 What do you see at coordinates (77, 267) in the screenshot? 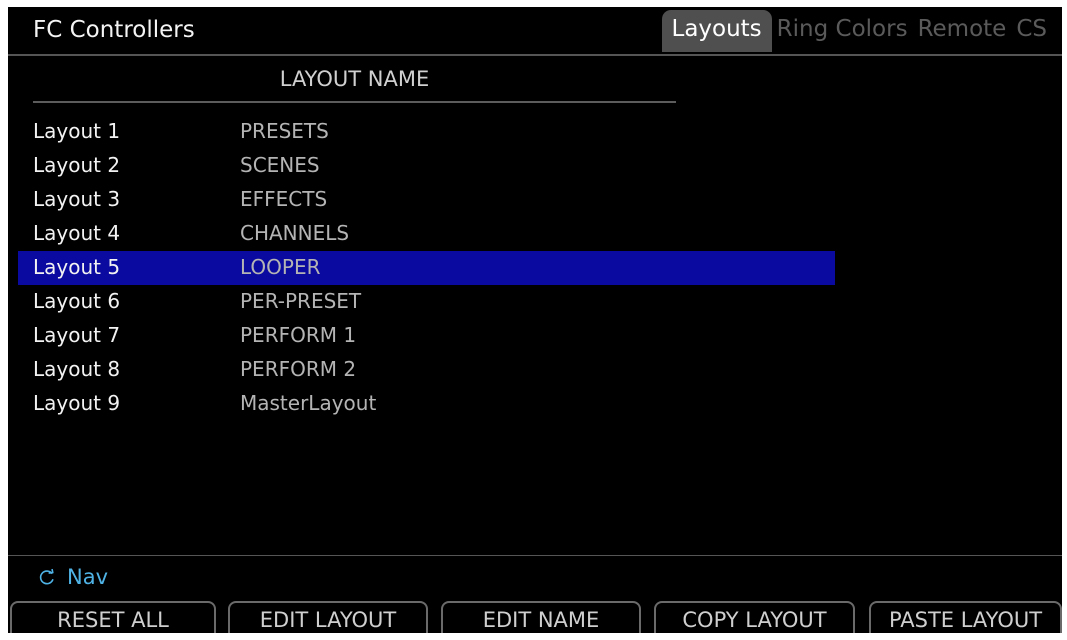
I see `layout-label: Layout 5` at bounding box center [77, 267].